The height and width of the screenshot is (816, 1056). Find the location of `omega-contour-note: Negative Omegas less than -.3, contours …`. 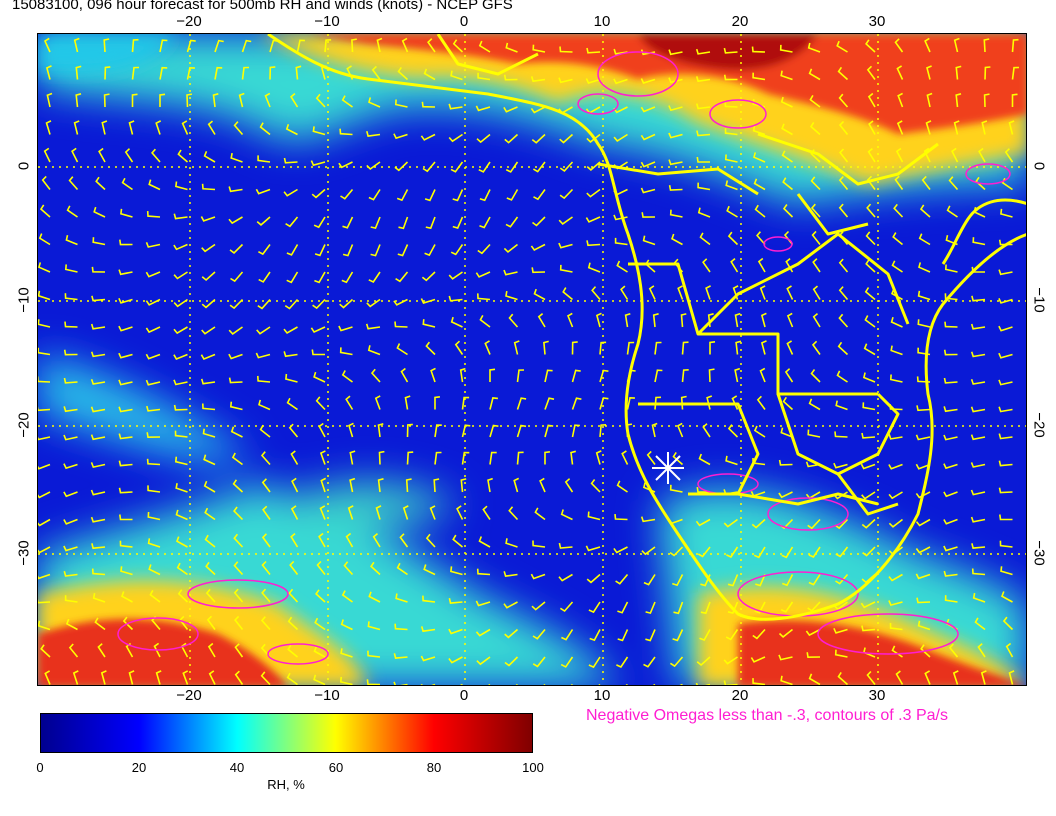

omega-contour-note: Negative Omegas less than -.3, contours … is located at coordinates (767, 715).